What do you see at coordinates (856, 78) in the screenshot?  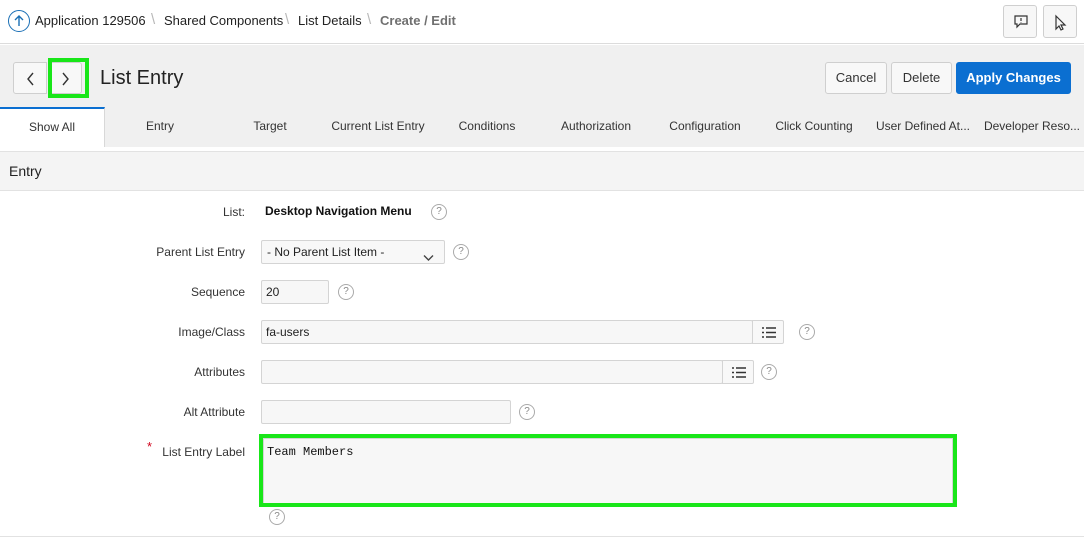 I see `cancel-button: Cancel` at bounding box center [856, 78].